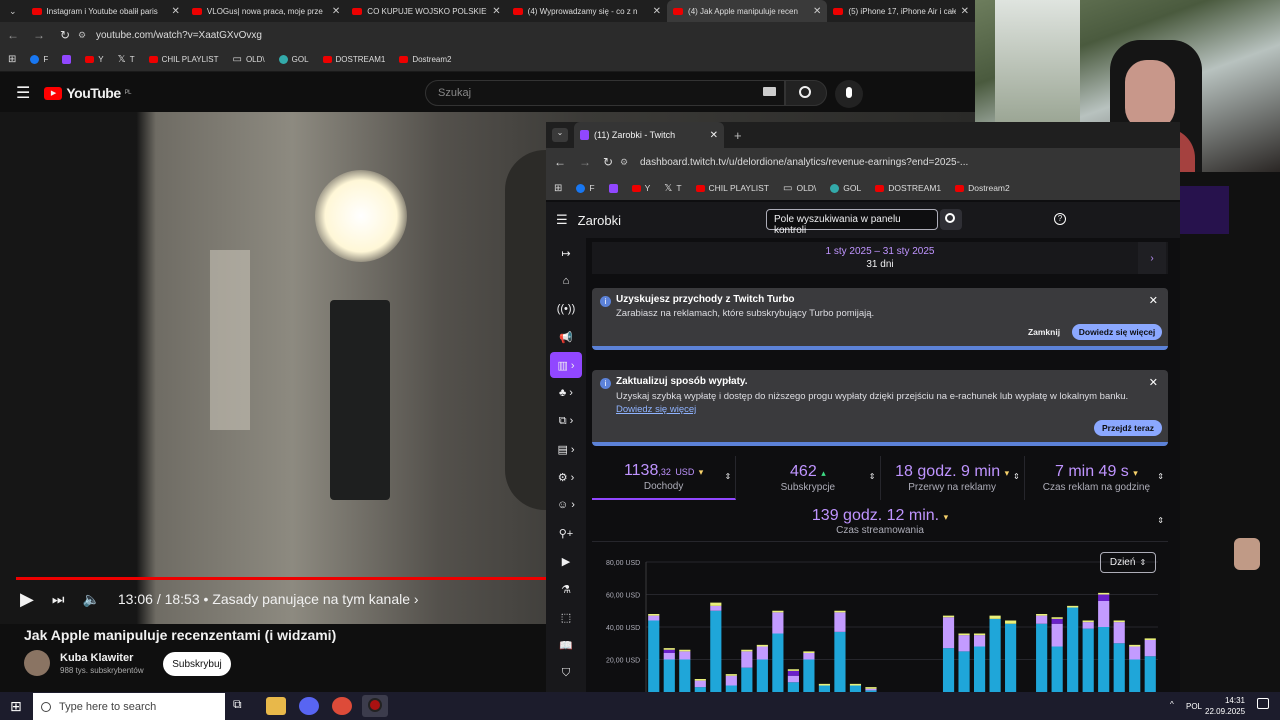 The image size is (1280, 720). Describe the element at coordinates (806, 93) in the screenshot. I see `search-button` at that location.